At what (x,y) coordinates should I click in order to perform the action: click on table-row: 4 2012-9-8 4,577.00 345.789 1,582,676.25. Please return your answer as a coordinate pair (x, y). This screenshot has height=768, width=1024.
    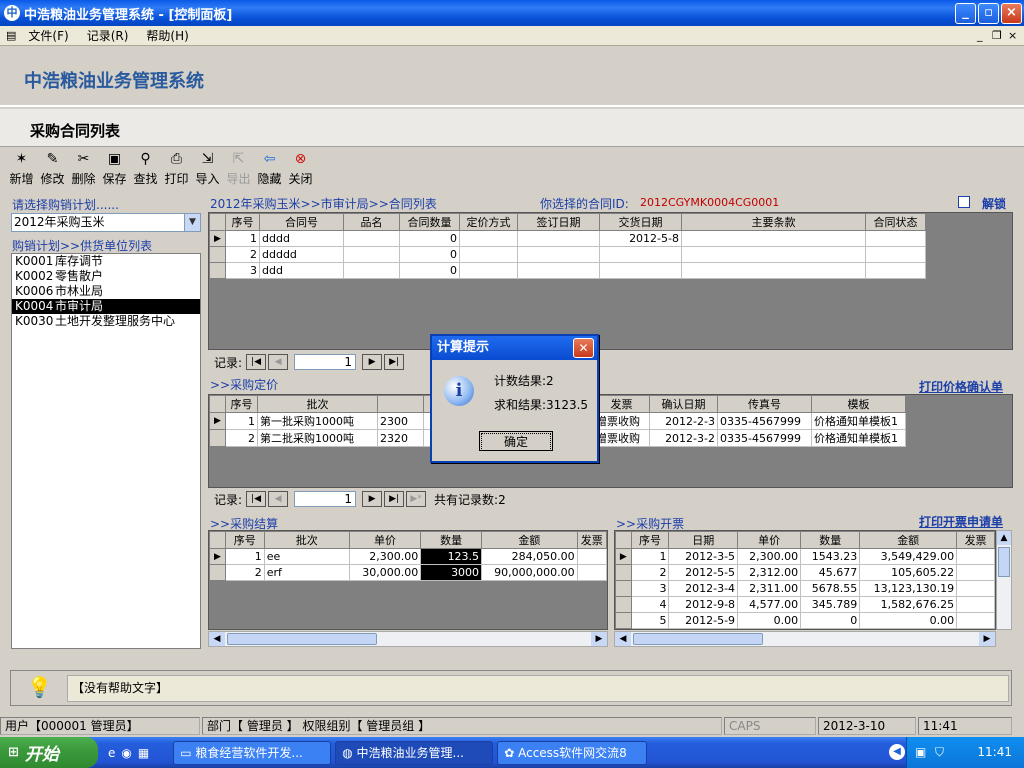
    Looking at the image, I should click on (805, 604).